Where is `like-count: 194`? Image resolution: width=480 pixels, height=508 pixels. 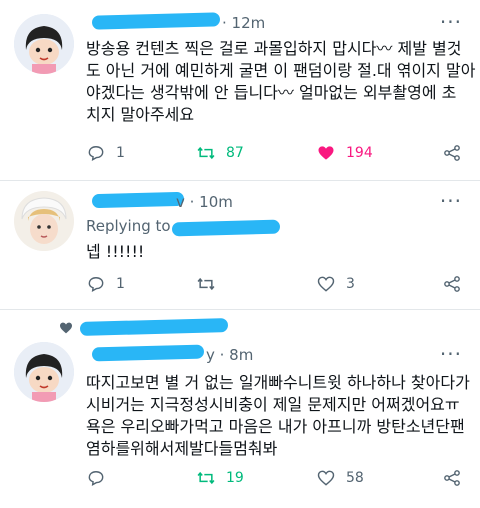 like-count: 194 is located at coordinates (359, 153).